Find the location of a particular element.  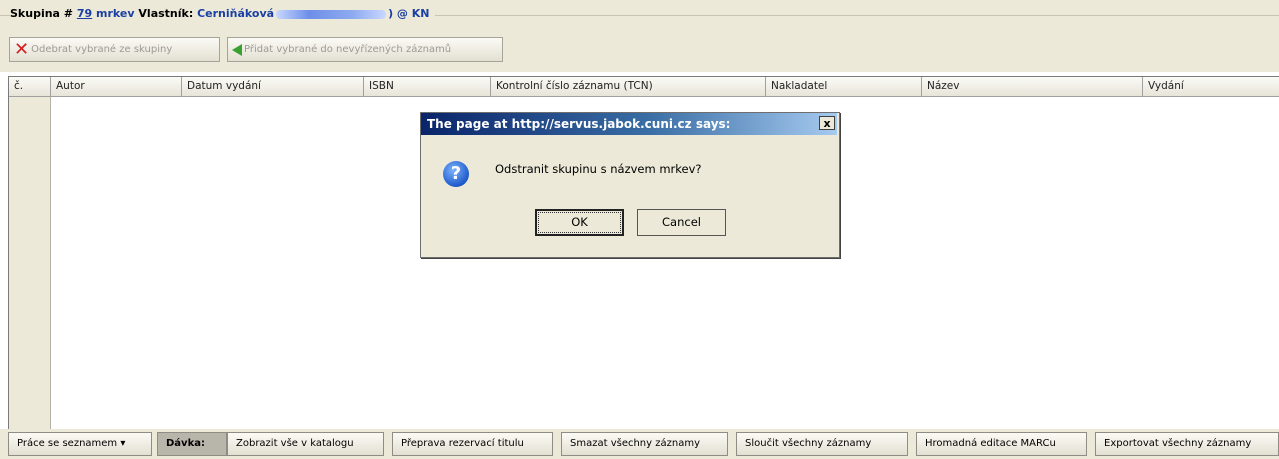

batch-marc-edit-button: Hromadná editace MARCu is located at coordinates (1001, 444).